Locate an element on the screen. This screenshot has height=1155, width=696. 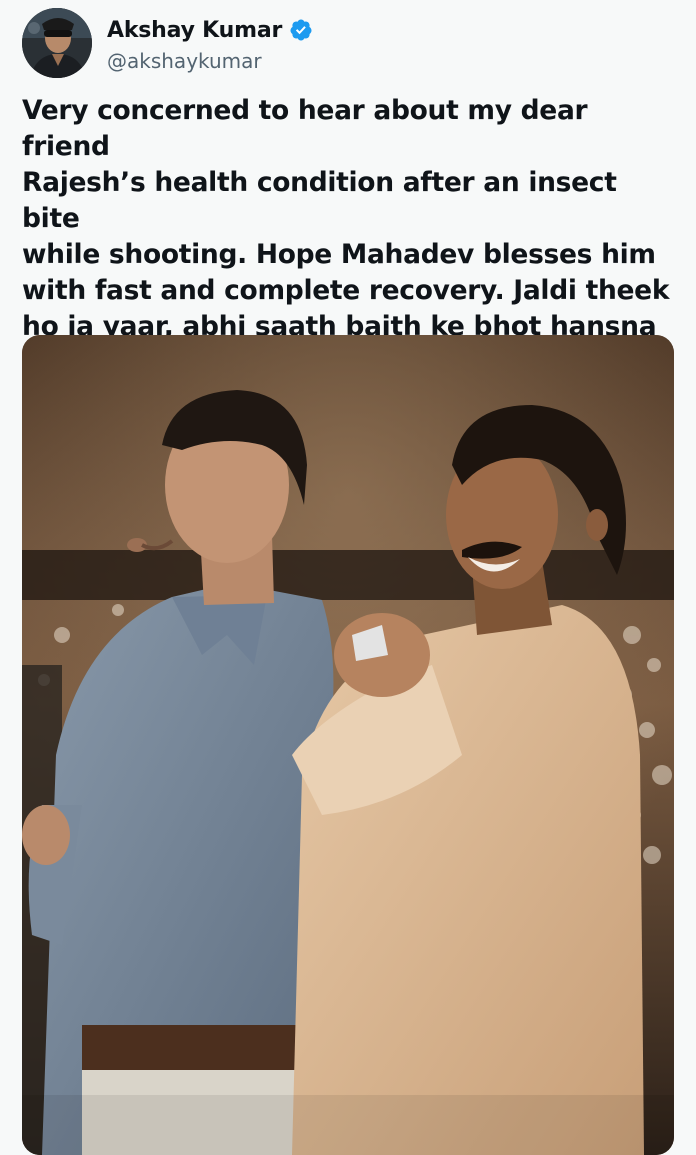
avatar-photo-icon is located at coordinates (57, 43).